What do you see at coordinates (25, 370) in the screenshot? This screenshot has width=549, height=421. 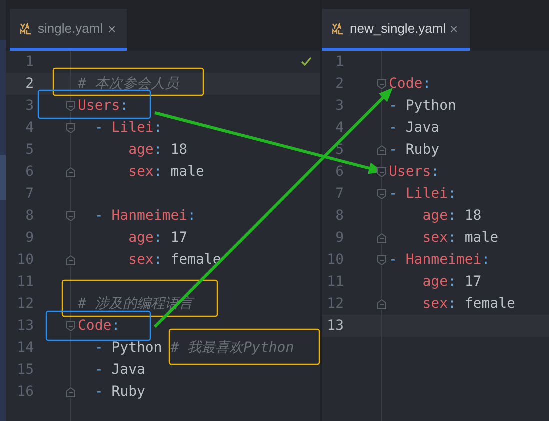 I see `line-number: 15` at bounding box center [25, 370].